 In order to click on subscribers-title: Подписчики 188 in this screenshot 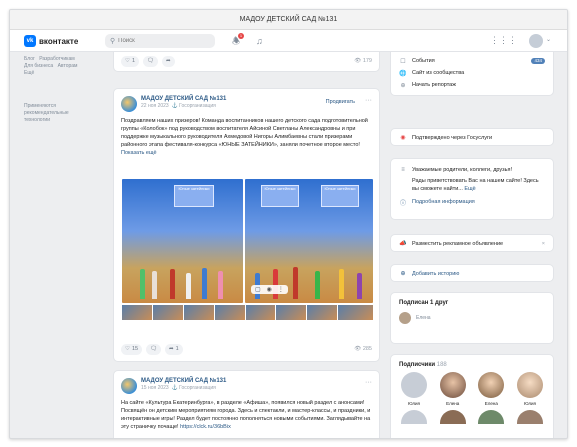, I will do `click(472, 363)`.